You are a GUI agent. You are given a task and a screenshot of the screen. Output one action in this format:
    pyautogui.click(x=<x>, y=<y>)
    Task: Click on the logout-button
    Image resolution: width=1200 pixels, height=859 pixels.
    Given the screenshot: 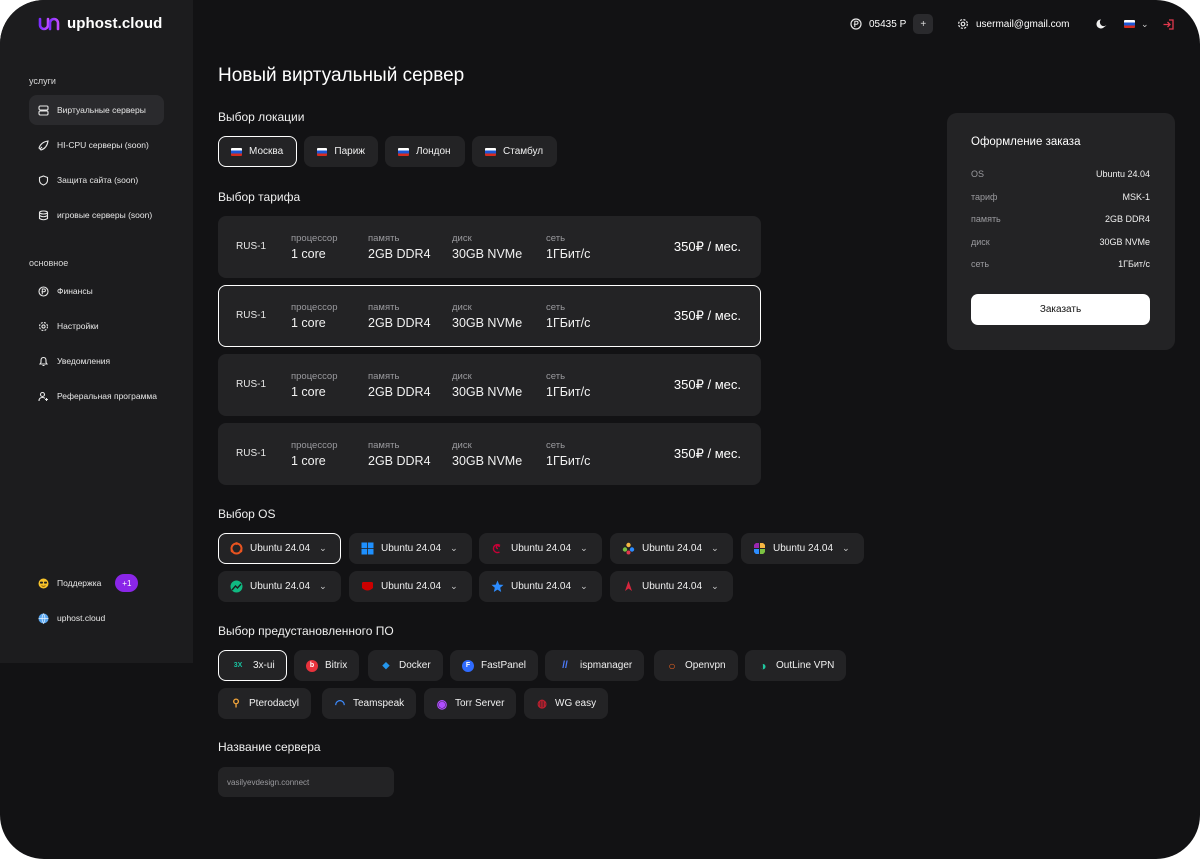 What is the action you would take?
    pyautogui.click(x=1168, y=24)
    